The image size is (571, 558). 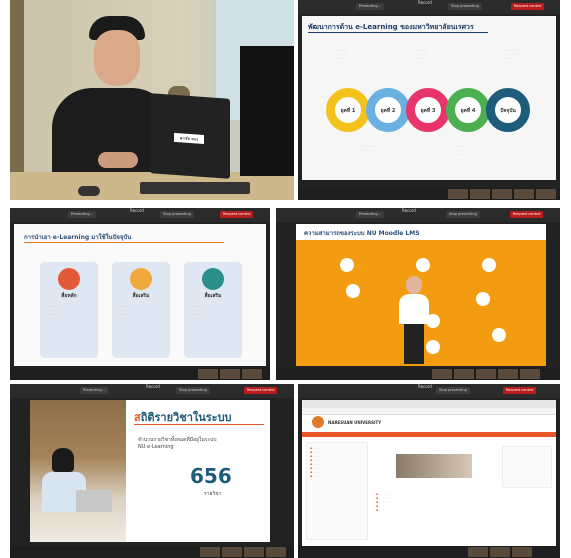 What do you see at coordinates (428, 110) in the screenshot?
I see `era-ring-3: ยุคที่ 3` at bounding box center [428, 110].